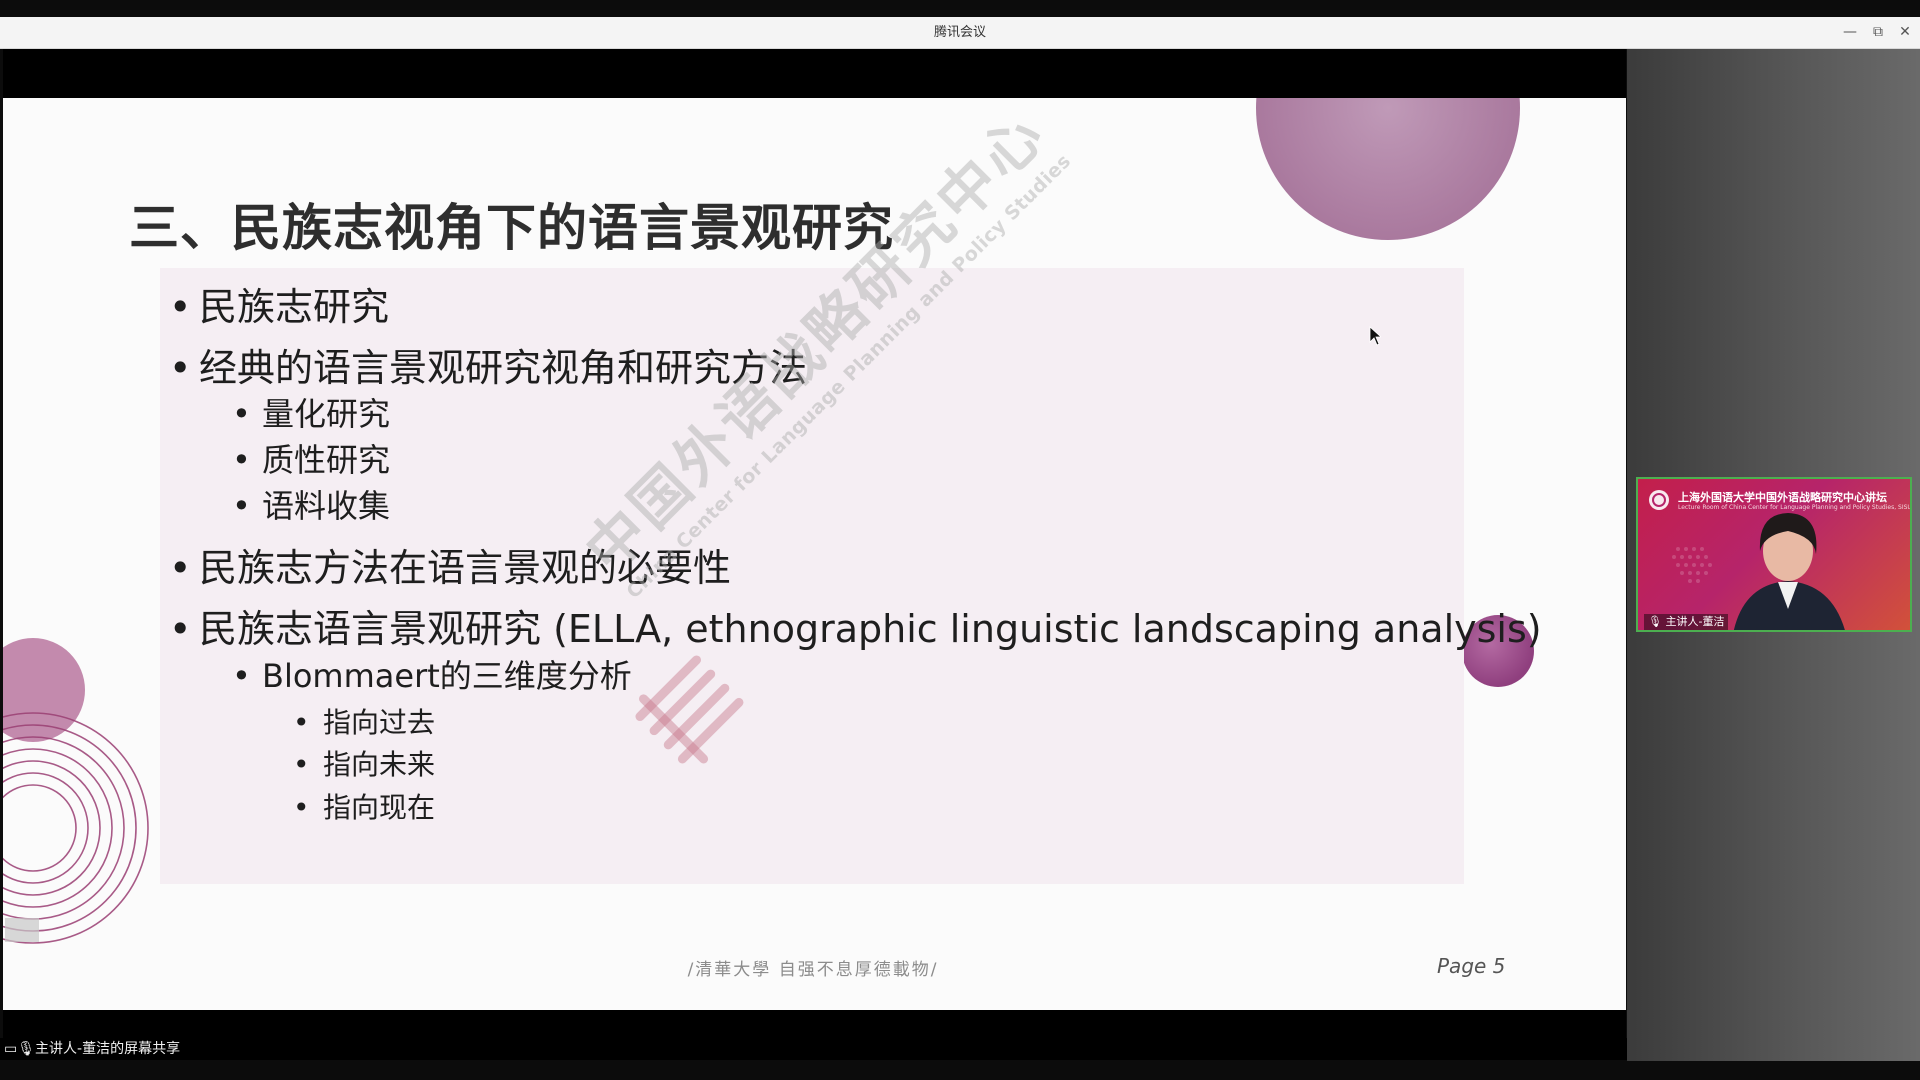 The width and height of the screenshot is (1920, 1080). I want to click on bullet-text: 语料收集, so click(326, 506).